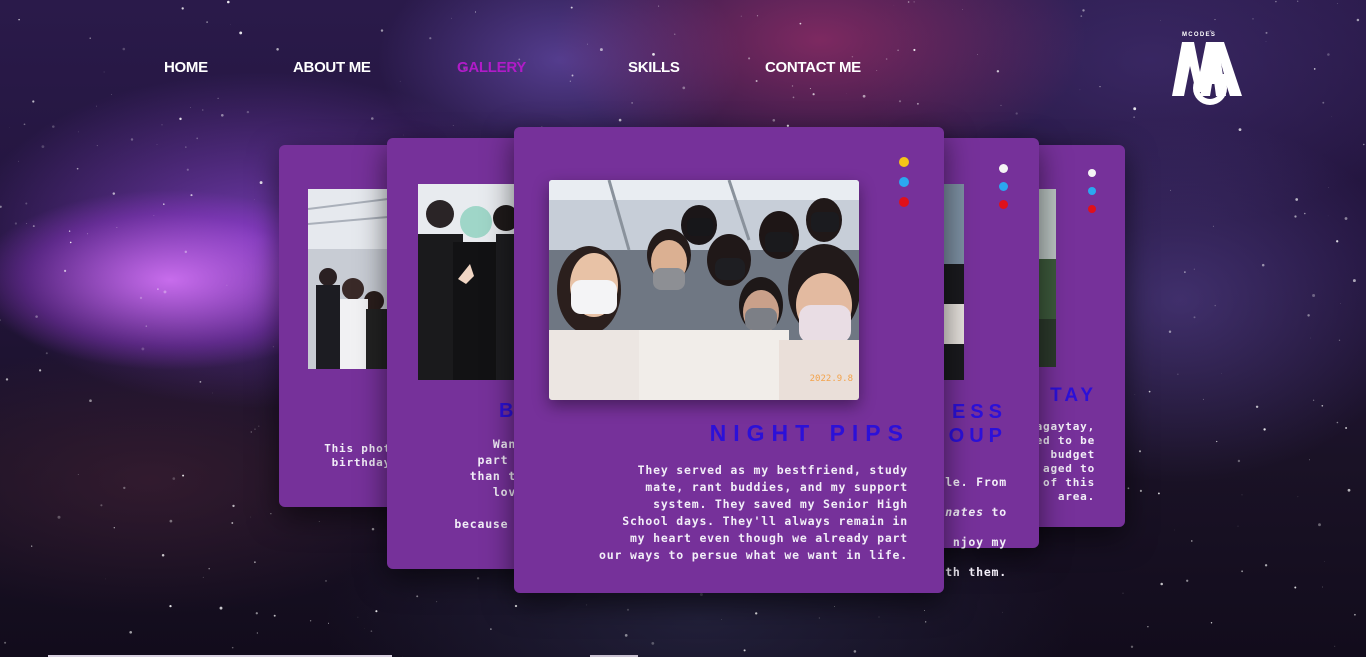 Image resolution: width=1366 pixels, height=657 pixels. Describe the element at coordinates (186, 67) in the screenshot. I see `nav-home: HOME` at that location.